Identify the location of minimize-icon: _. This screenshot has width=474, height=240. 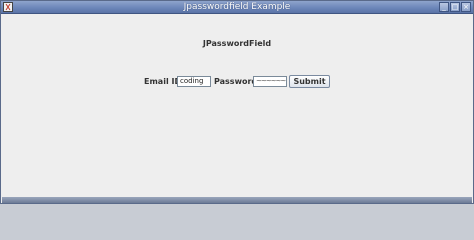
(444, 7).